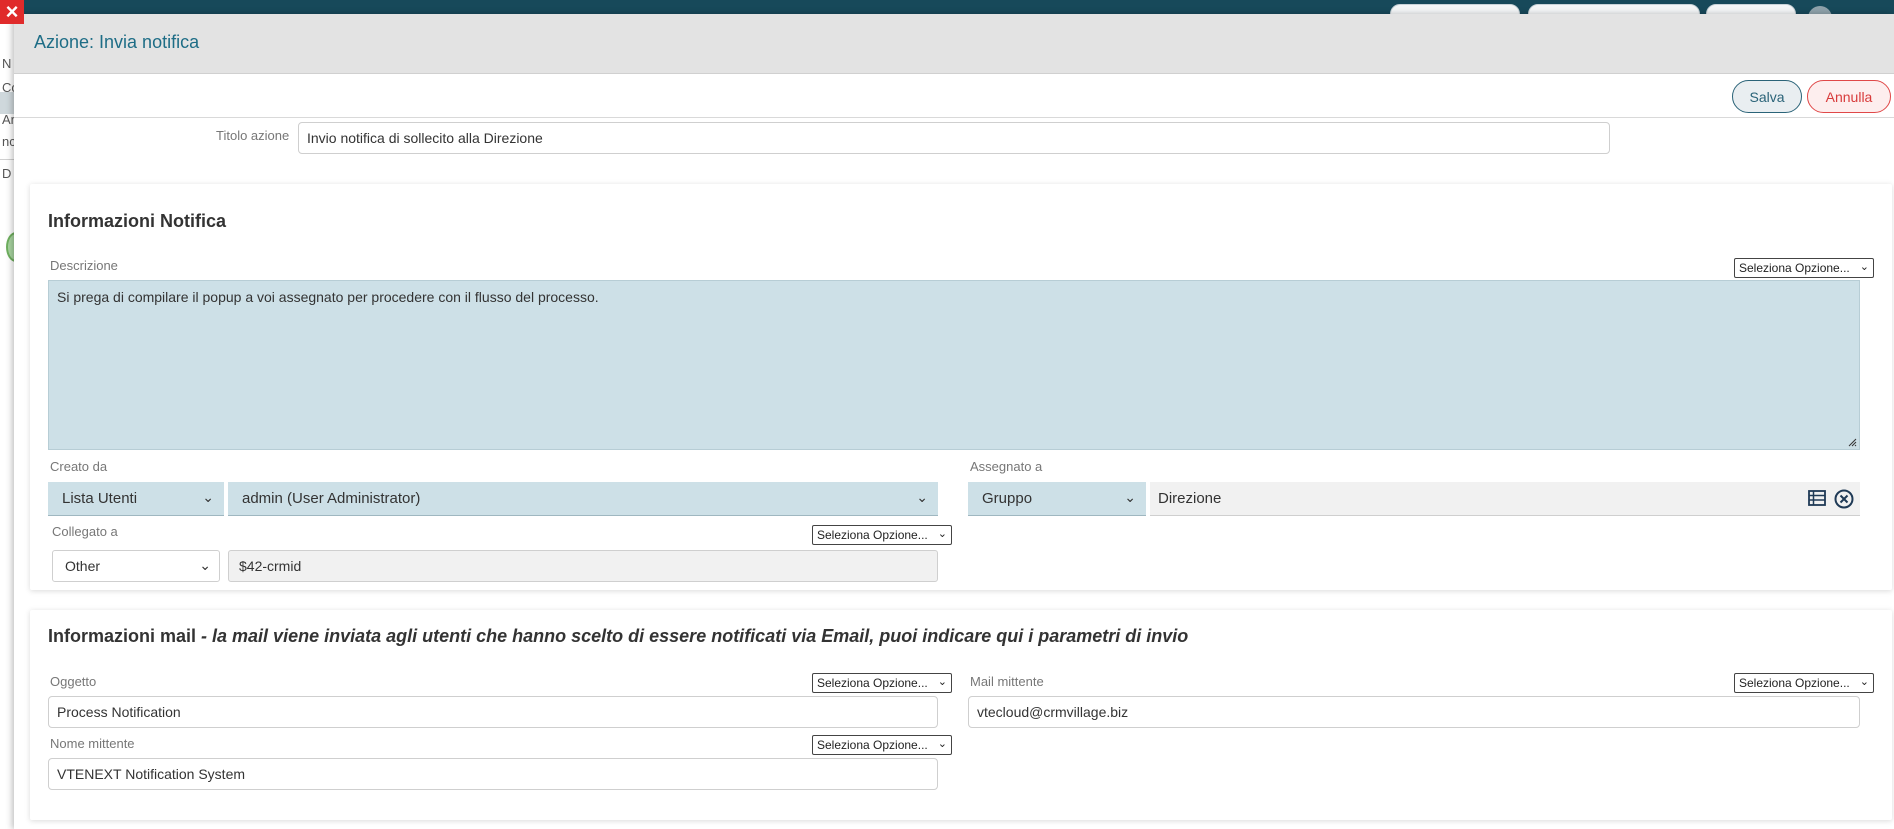 This screenshot has height=829, width=1894. I want to click on background-label: D, so click(7, 173).